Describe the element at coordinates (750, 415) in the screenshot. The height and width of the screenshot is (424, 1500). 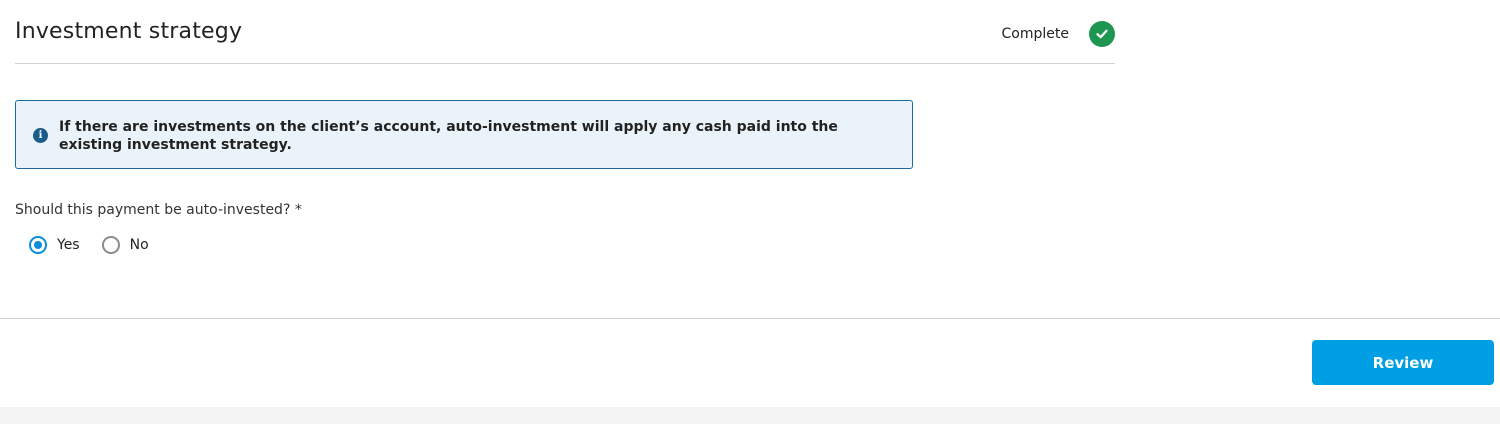
I see `bottom-band` at that location.